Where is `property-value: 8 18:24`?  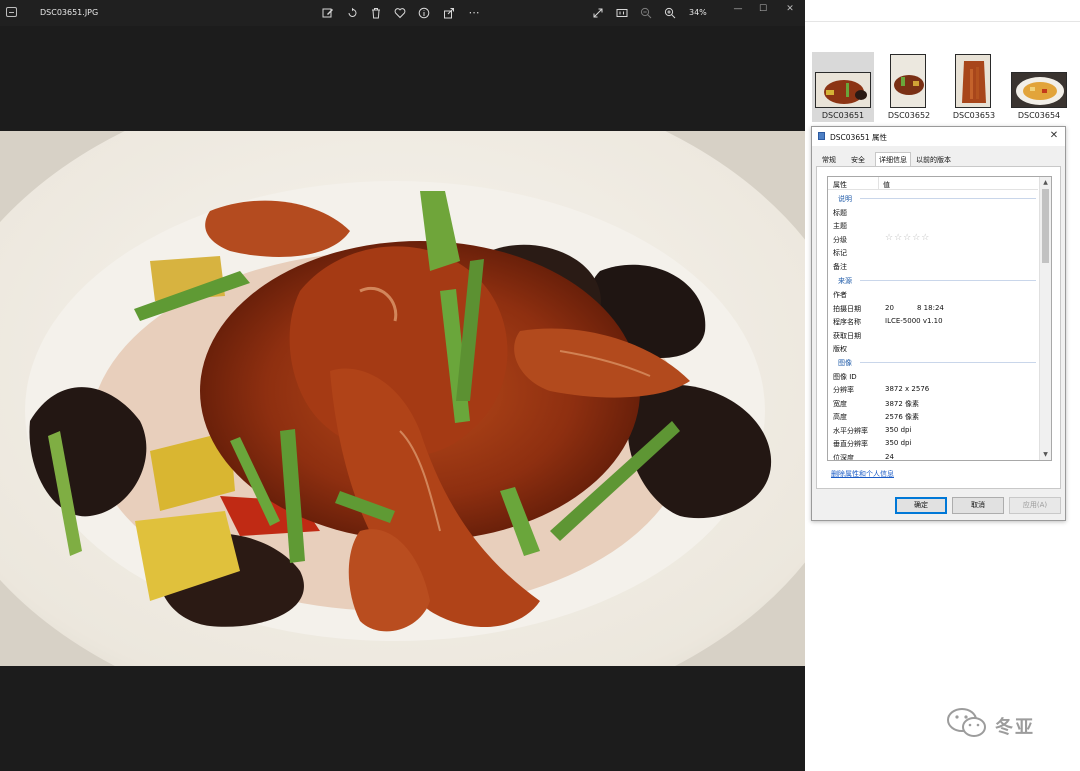
property-value: 8 18:24 is located at coordinates (930, 308).